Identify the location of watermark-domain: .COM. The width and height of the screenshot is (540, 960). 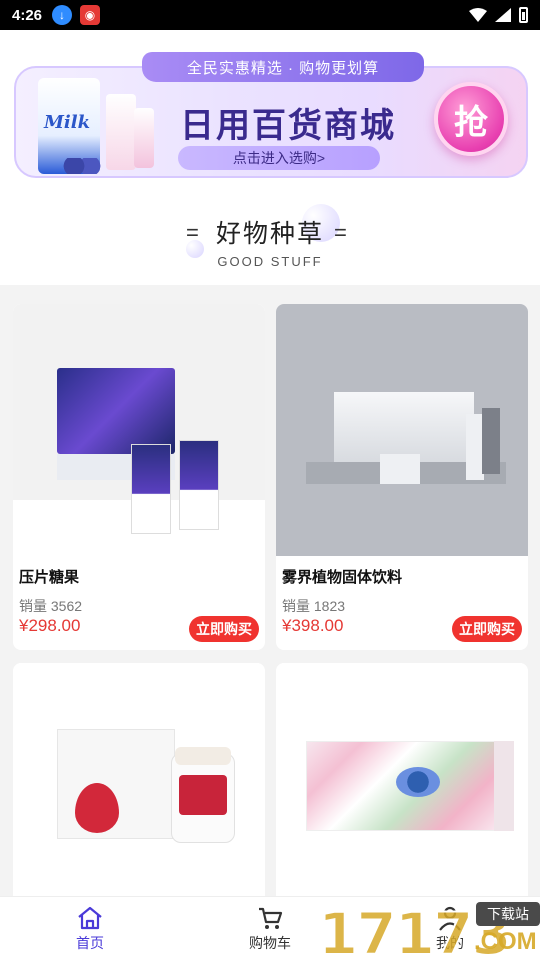
(505, 941).